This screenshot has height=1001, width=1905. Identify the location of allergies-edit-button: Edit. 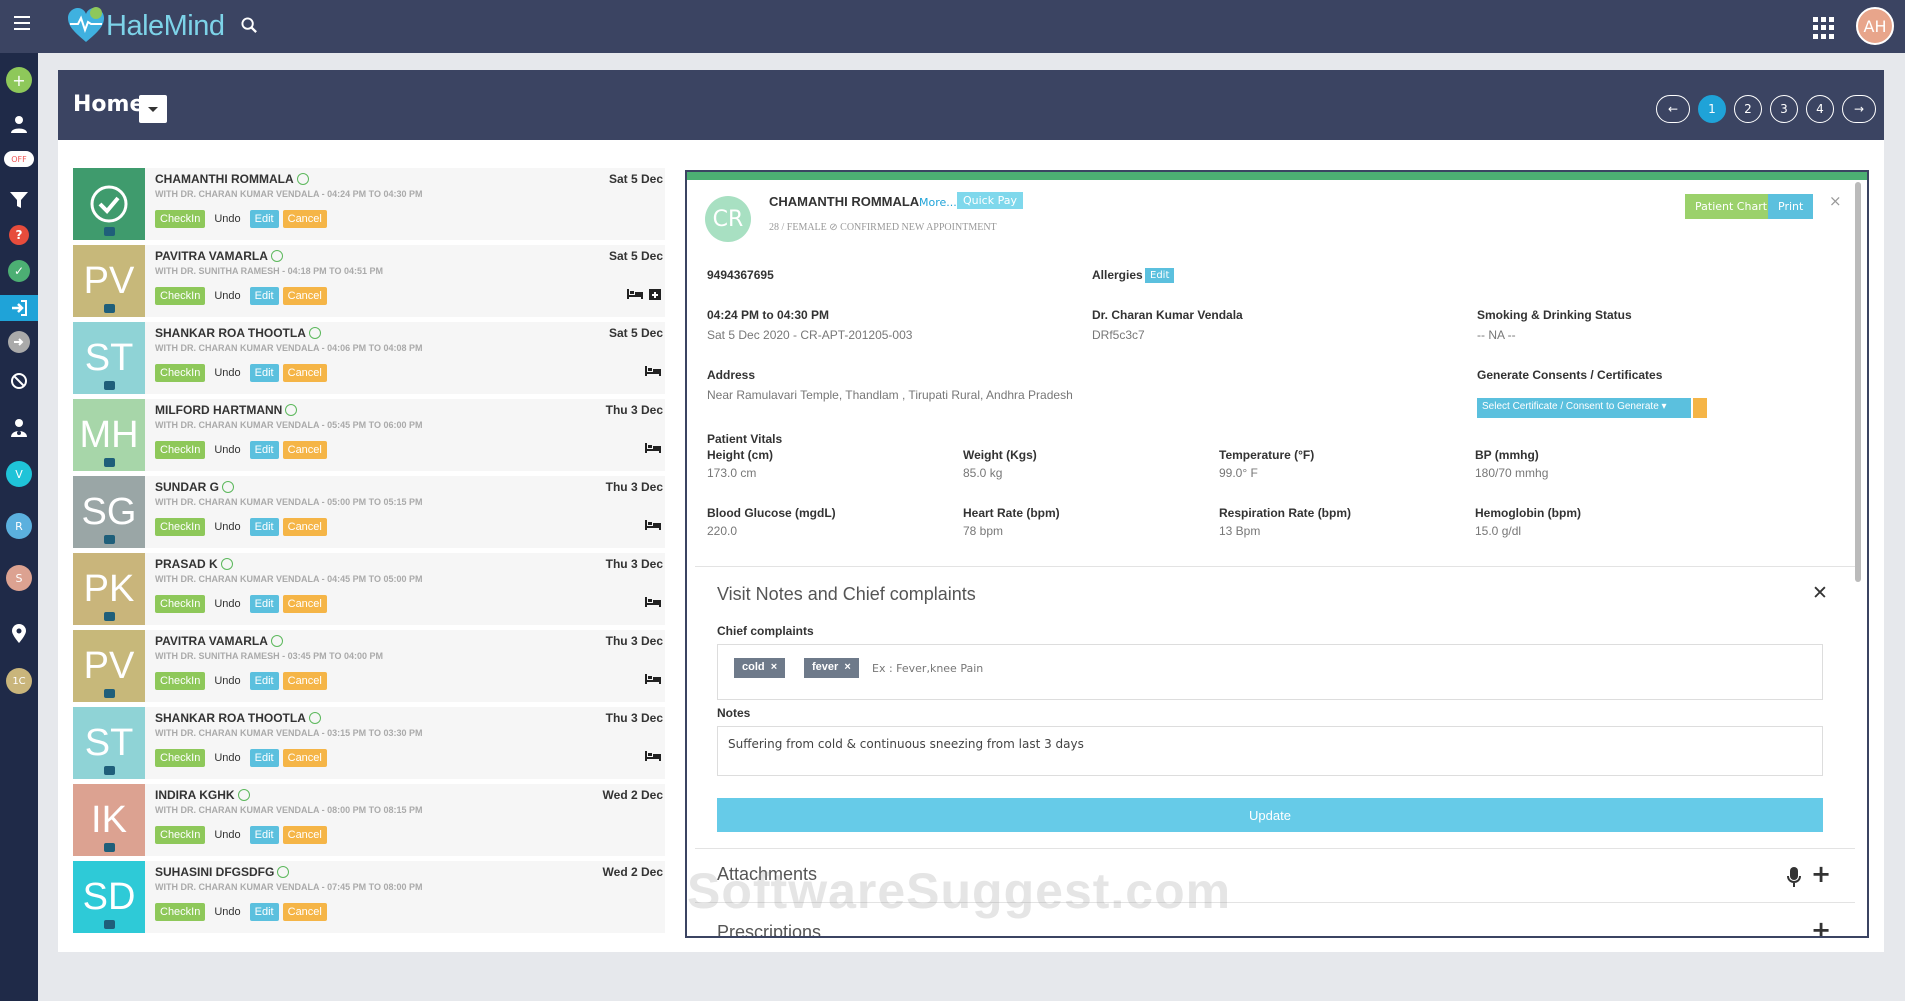
(1160, 275).